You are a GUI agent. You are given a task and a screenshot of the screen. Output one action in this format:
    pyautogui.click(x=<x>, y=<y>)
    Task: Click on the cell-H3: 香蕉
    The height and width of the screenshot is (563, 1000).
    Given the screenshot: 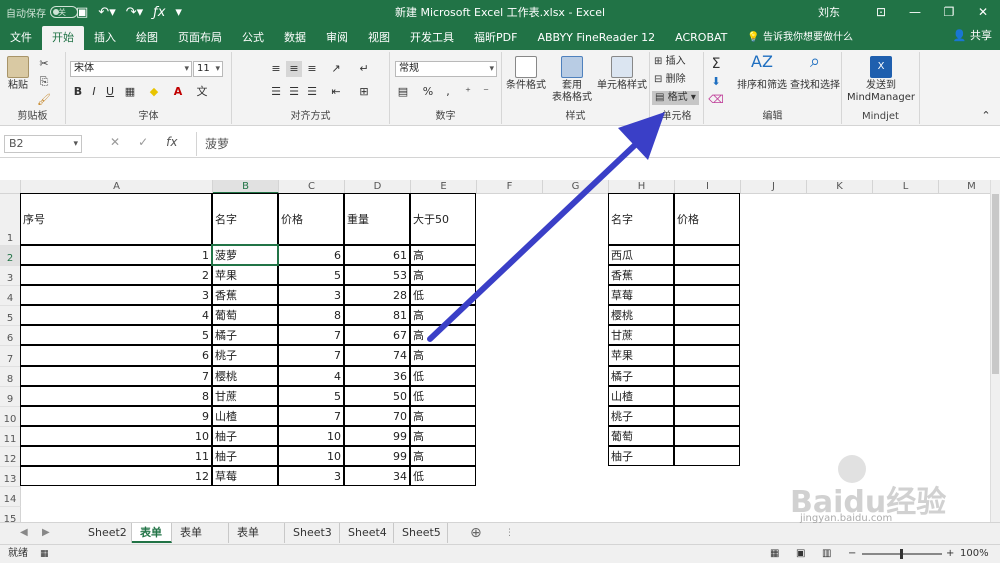 What is the action you would take?
    pyautogui.click(x=641, y=275)
    